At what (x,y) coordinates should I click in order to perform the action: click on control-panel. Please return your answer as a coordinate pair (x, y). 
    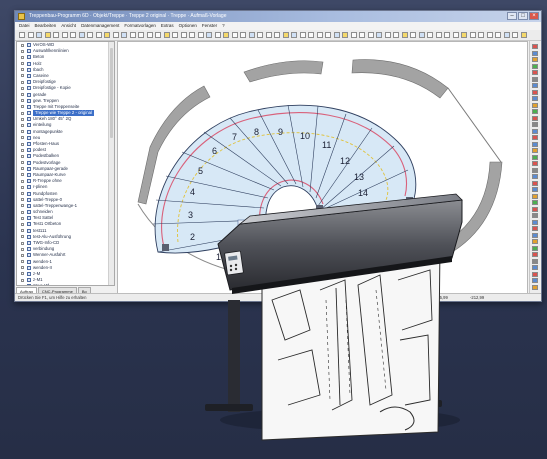
    Looking at the image, I should click on (234, 263).